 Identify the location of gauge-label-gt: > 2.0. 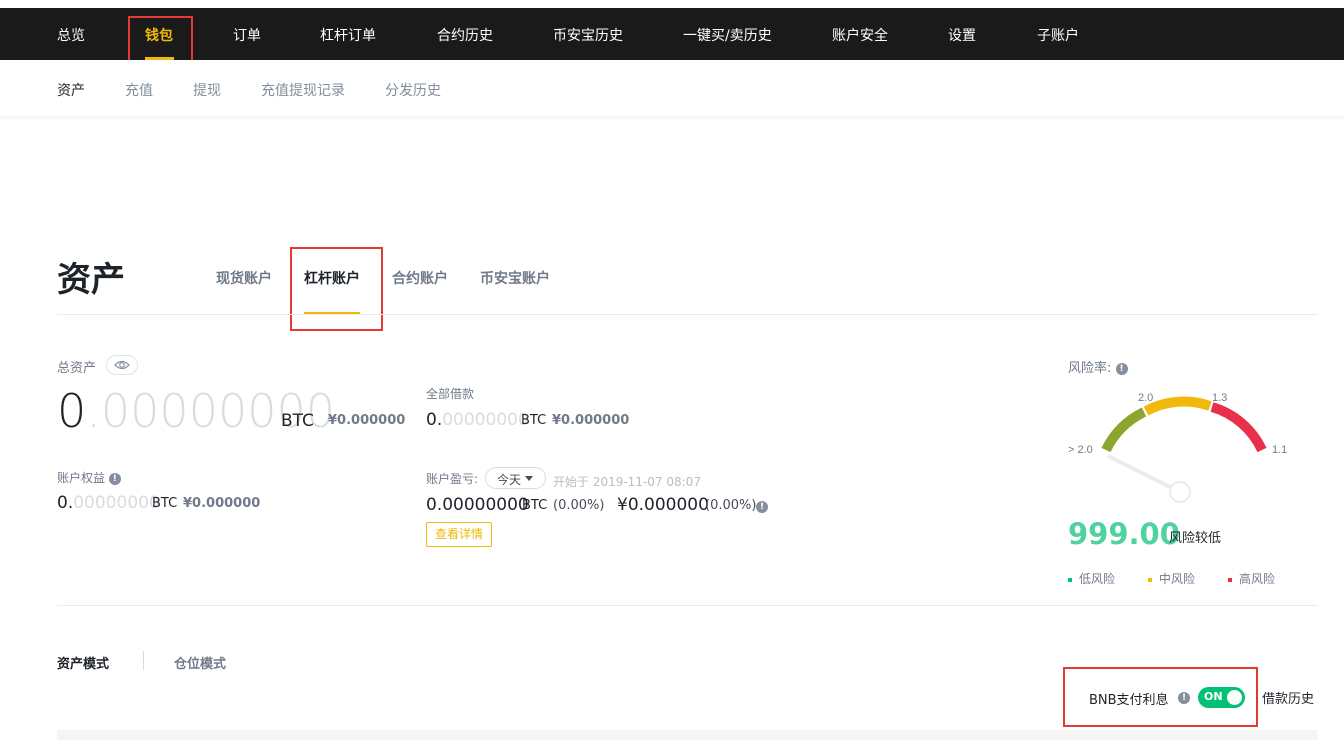
(1080, 450).